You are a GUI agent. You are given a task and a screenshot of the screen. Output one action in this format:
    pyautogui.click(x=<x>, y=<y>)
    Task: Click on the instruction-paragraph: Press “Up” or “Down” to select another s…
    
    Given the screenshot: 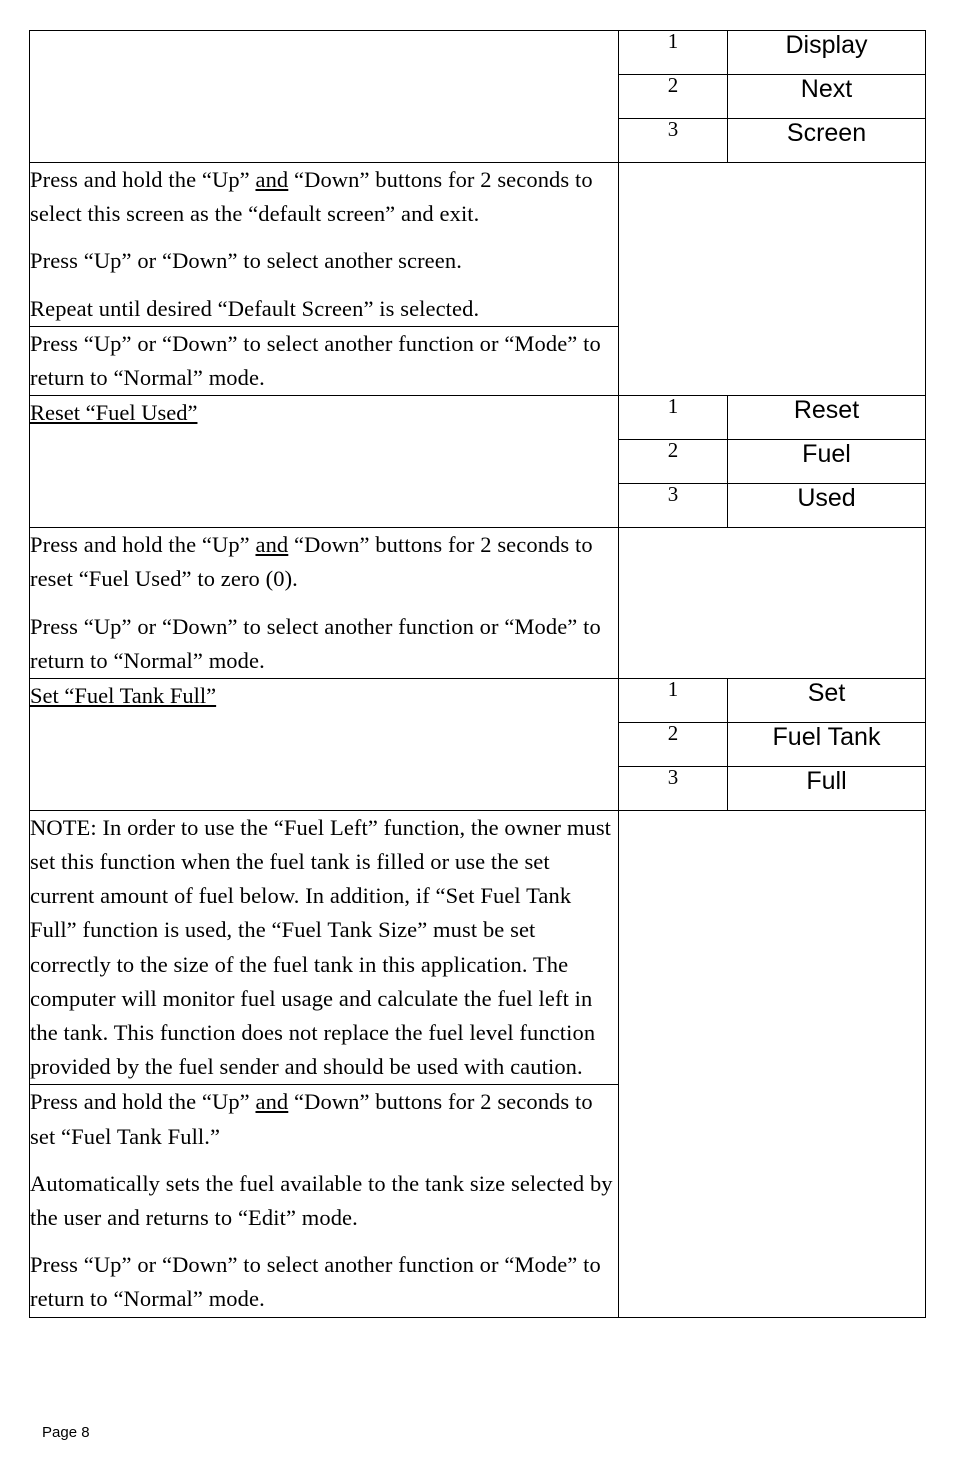 What is the action you would take?
    pyautogui.click(x=324, y=261)
    